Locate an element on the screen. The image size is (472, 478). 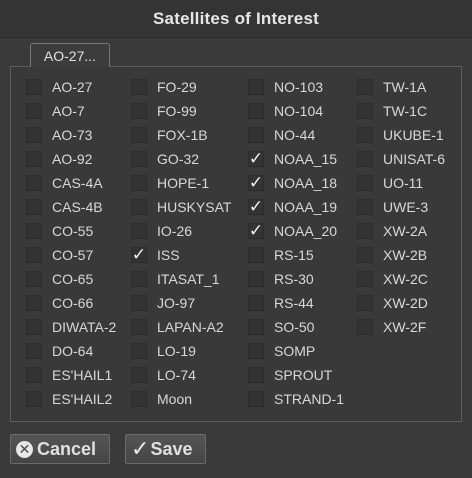
satellite-option: NO-103 is located at coordinates (285, 87).